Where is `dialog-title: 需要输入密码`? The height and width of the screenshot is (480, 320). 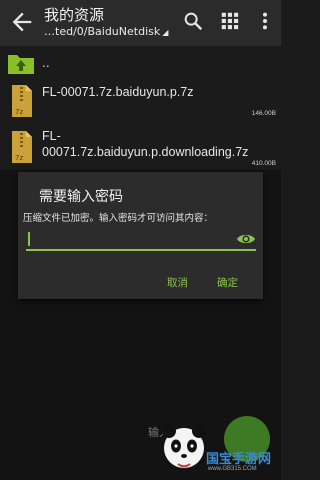
dialog-title: 需要输入密码 is located at coordinates (81, 197).